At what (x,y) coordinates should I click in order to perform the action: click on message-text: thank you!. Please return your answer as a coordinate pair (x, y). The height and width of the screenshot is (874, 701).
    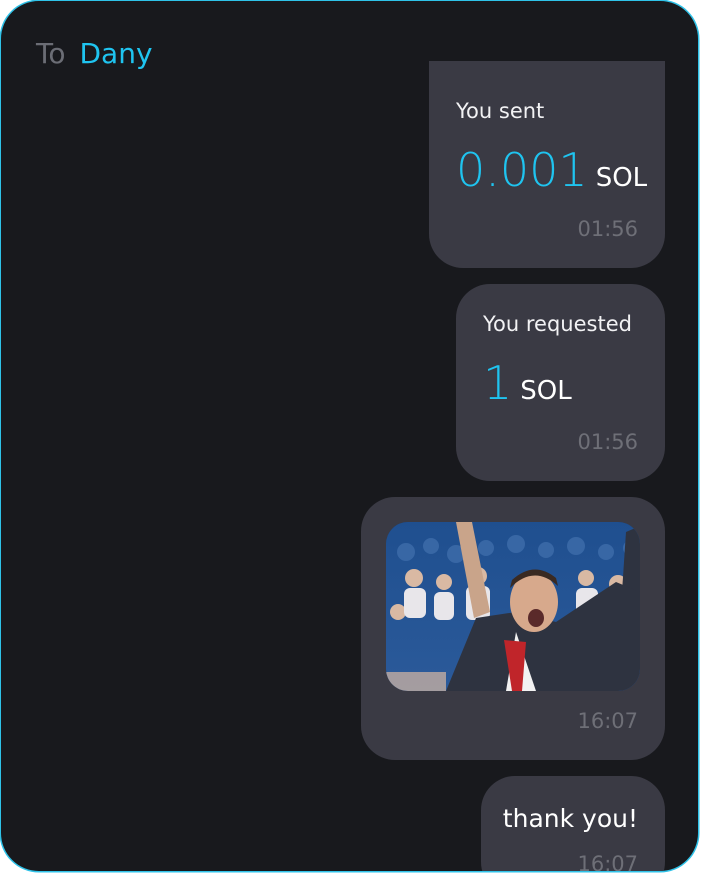
    Looking at the image, I should click on (570, 818).